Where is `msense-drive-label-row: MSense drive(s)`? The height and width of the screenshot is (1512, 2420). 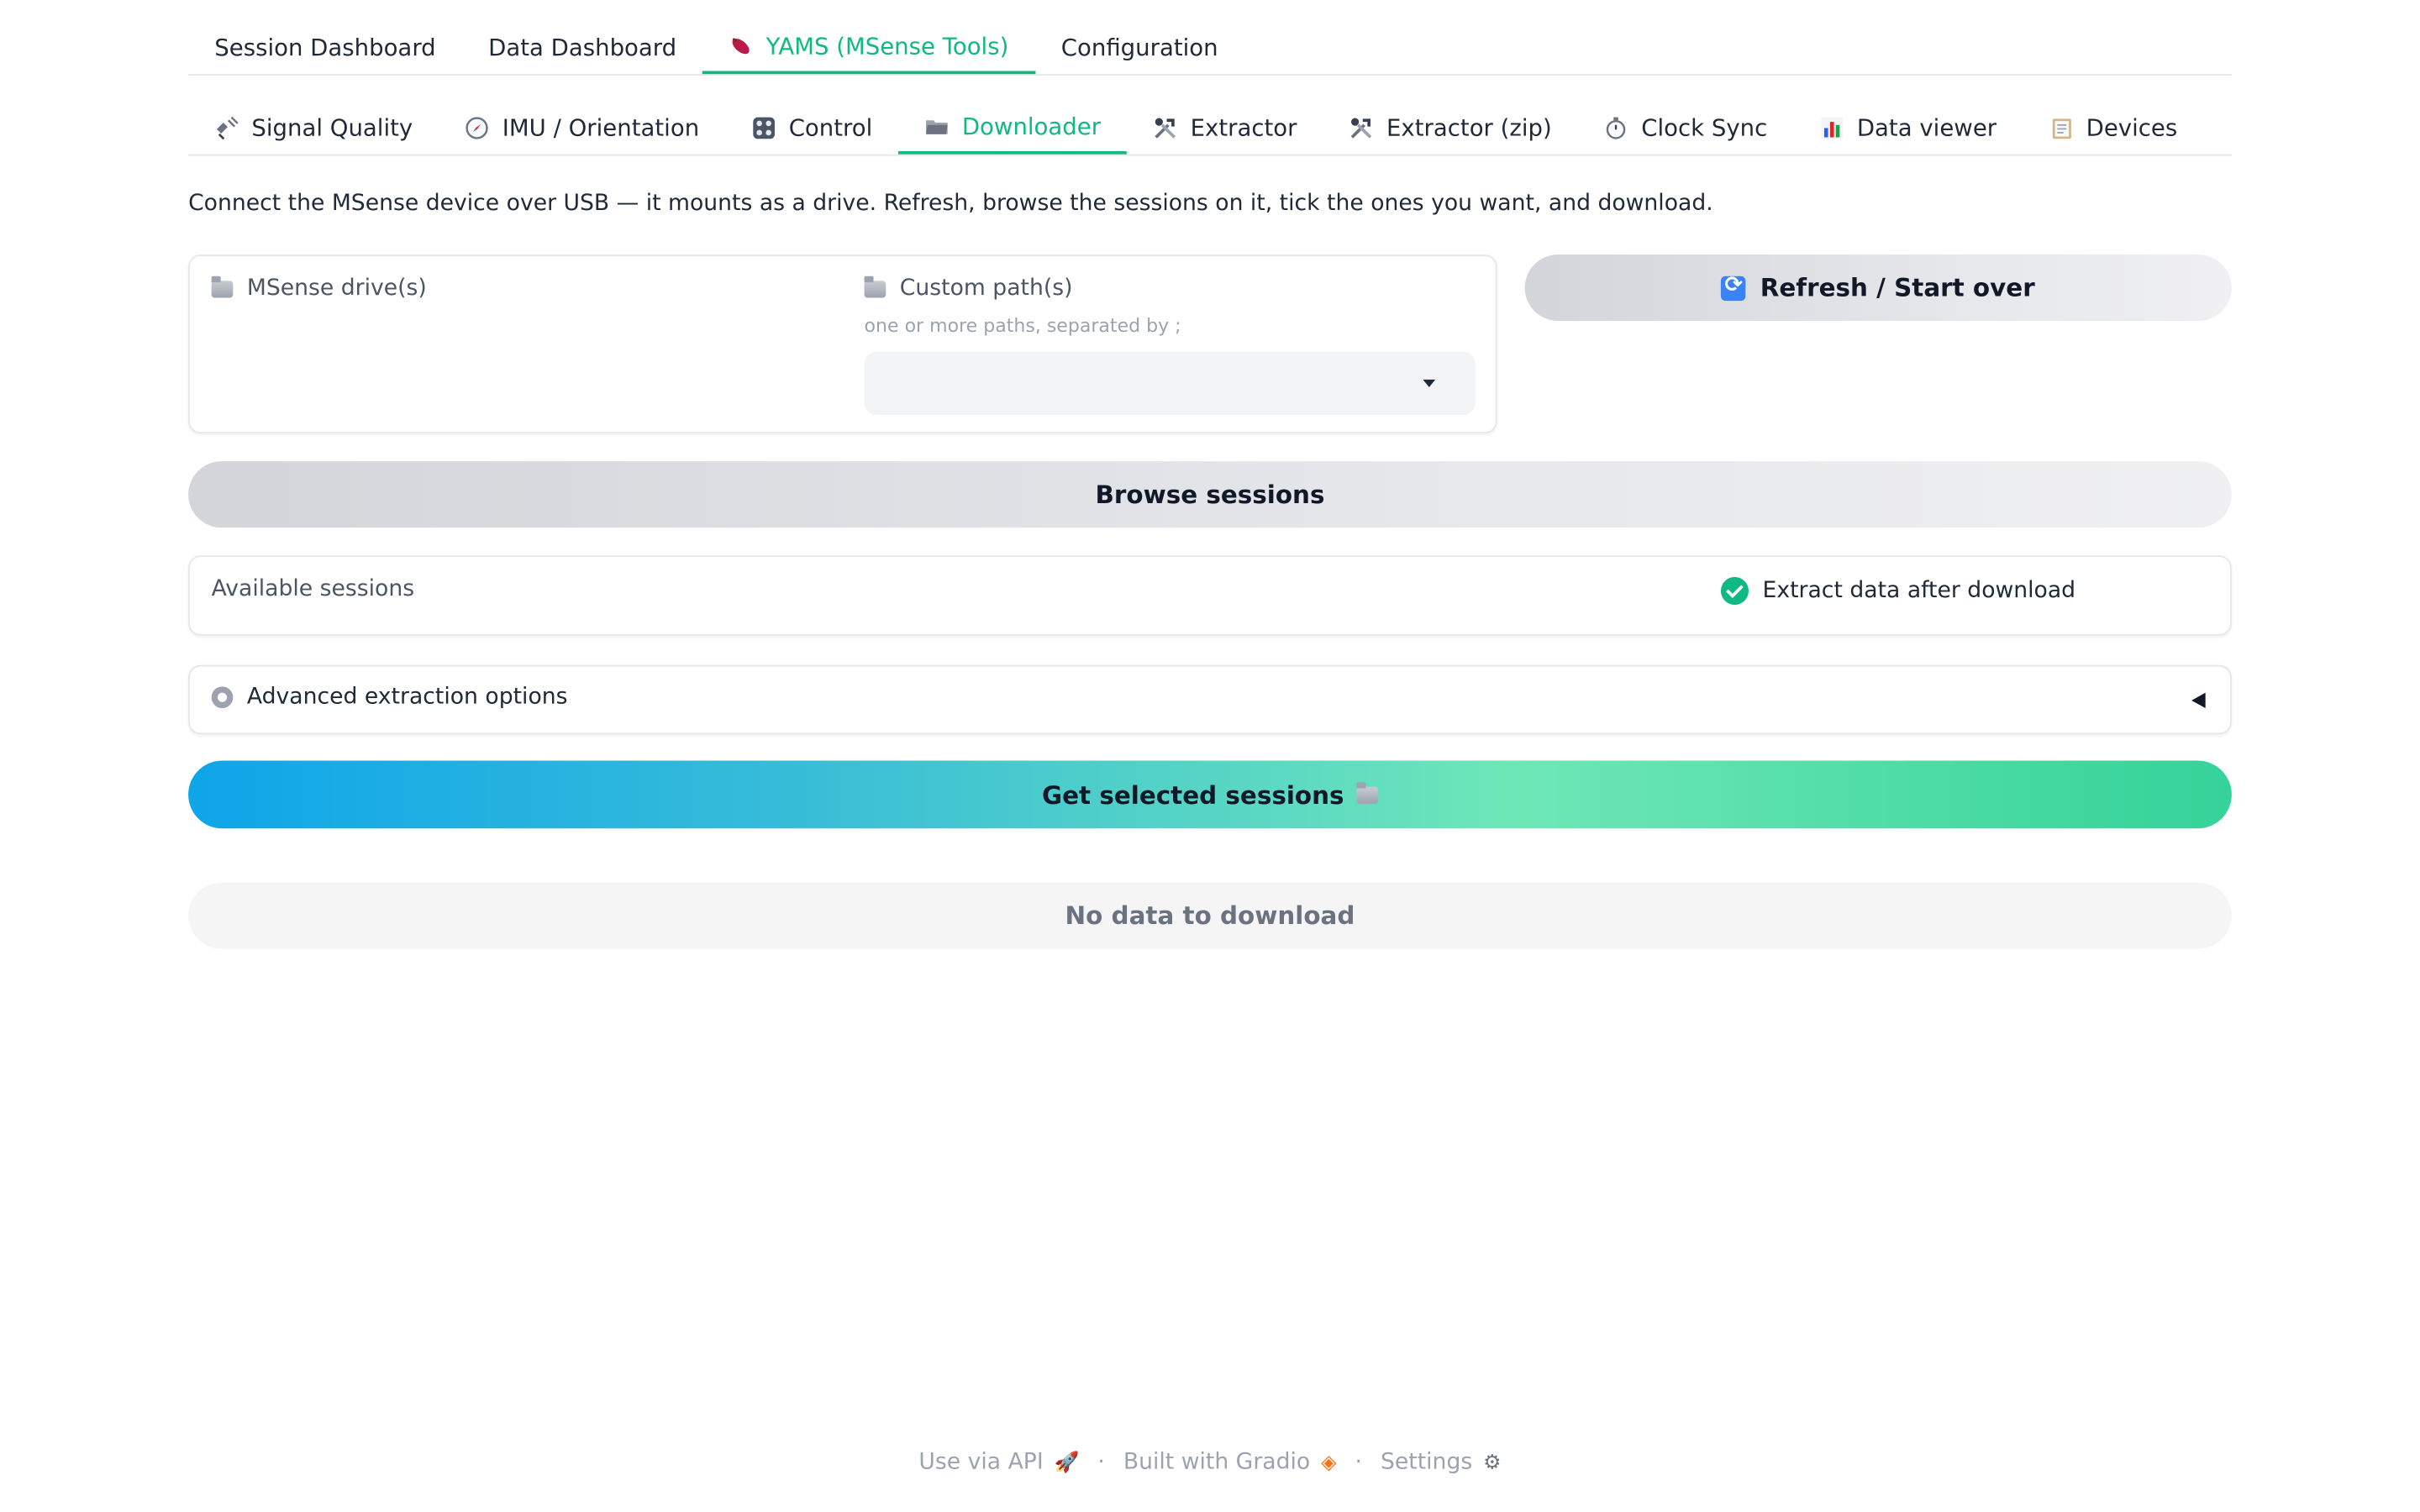
msense-drive-label-row: MSense drive(s) is located at coordinates (319, 288).